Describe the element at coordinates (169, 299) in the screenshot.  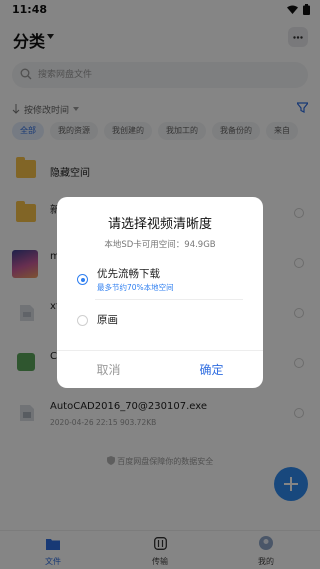
I see `divider` at that location.